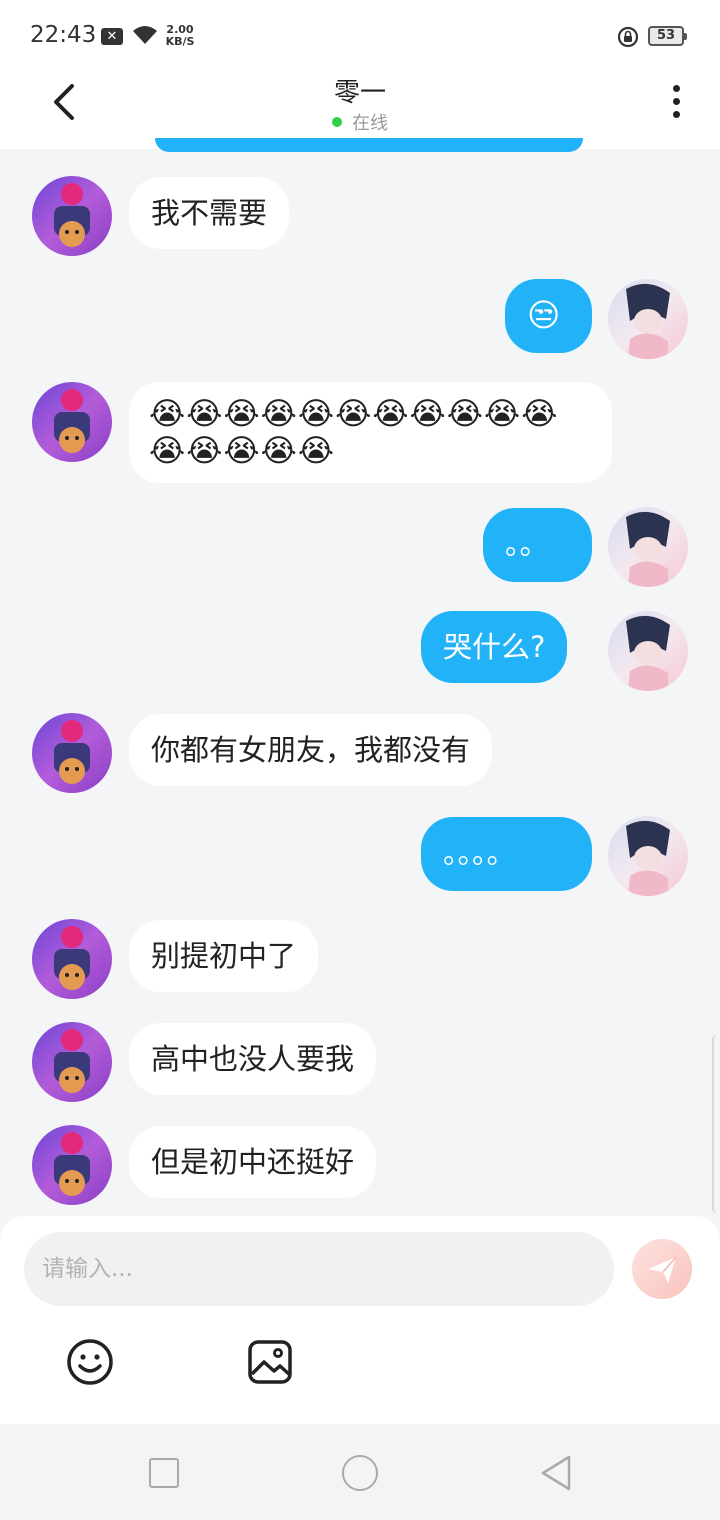  What do you see at coordinates (224, 956) in the screenshot?
I see `message-bubble-incoming: 别提初中了` at bounding box center [224, 956].